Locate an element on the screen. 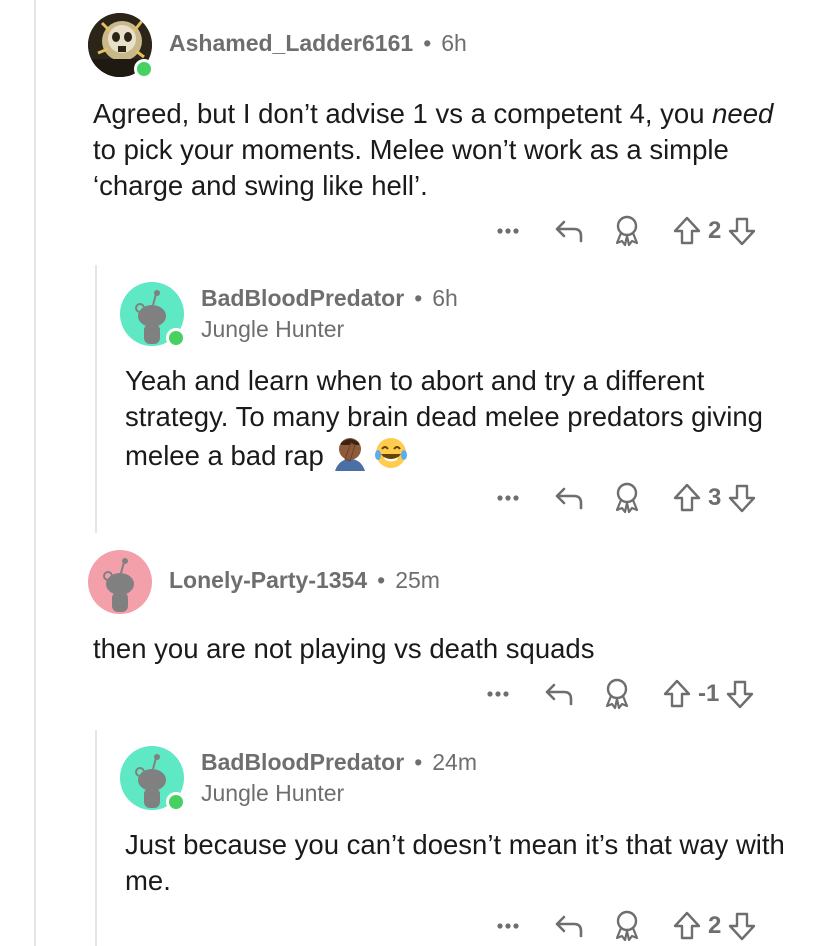 The image size is (828, 946). comment-header: Lonely-Party-1354 • 25m is located at coordinates (304, 580).